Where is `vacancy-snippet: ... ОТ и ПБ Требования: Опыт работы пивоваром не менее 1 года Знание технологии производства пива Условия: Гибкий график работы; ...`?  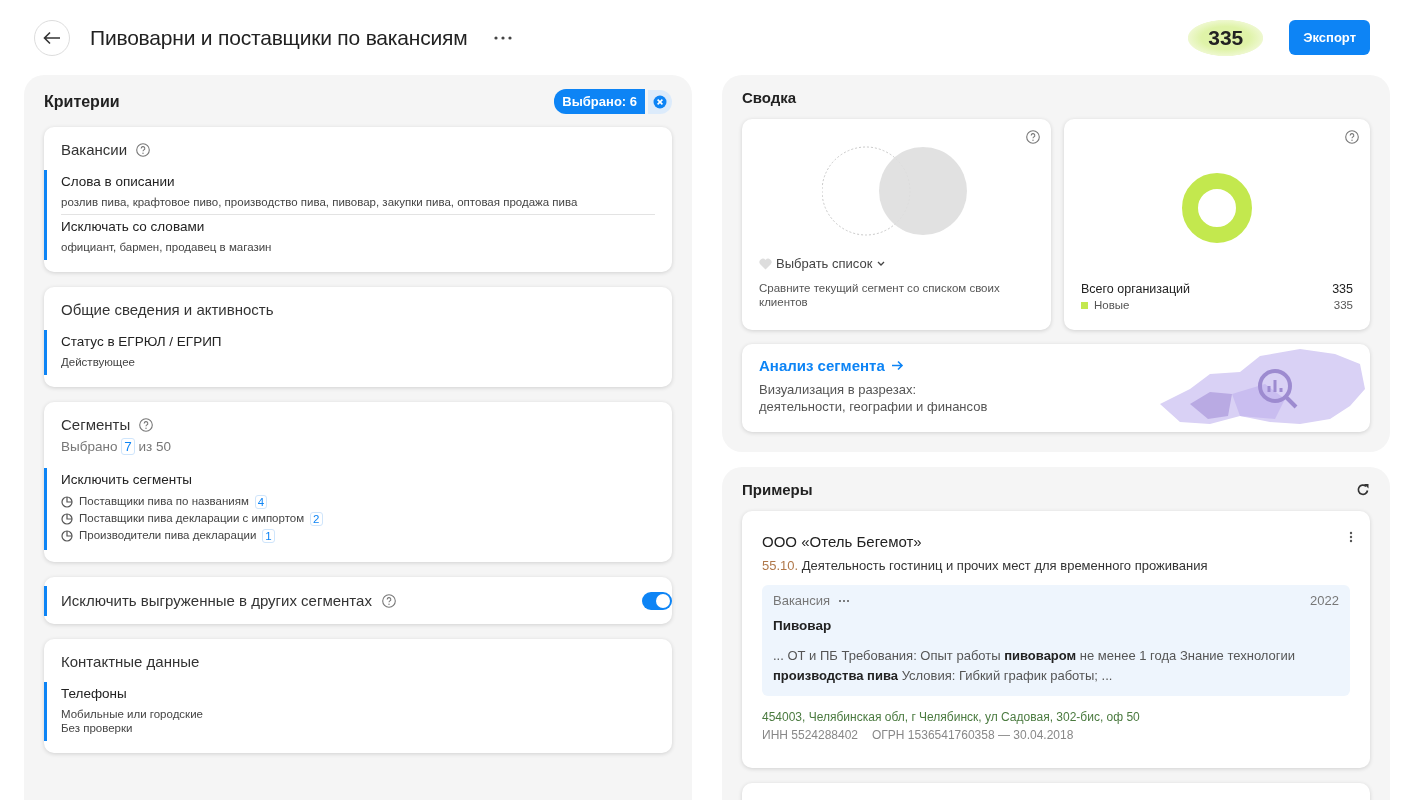
vacancy-snippet: ... ОТ и ПБ Требования: Опыт работы пивоваром не менее 1 года Знание технологии производства пива Условия: Гибкий график работы; ... is located at coordinates (1035, 666).